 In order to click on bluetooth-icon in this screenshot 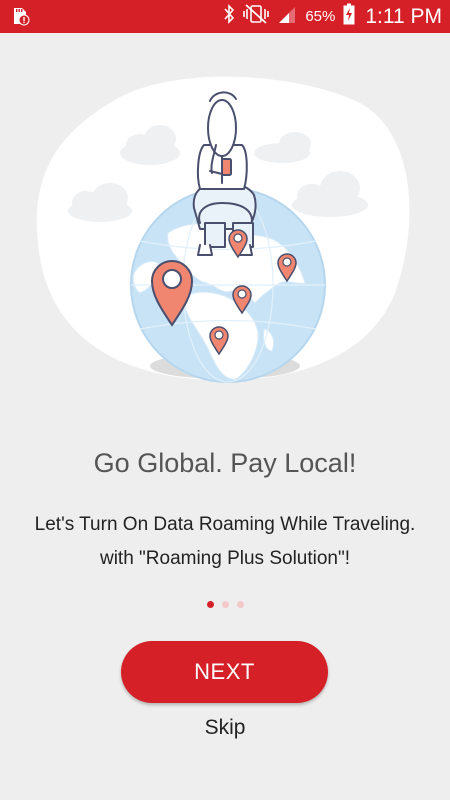, I will do `click(229, 16)`.